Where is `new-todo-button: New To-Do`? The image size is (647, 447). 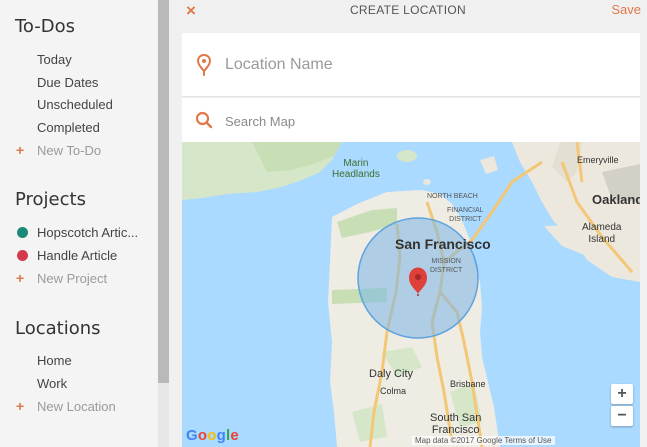
new-todo-button: New To-Do is located at coordinates (69, 150).